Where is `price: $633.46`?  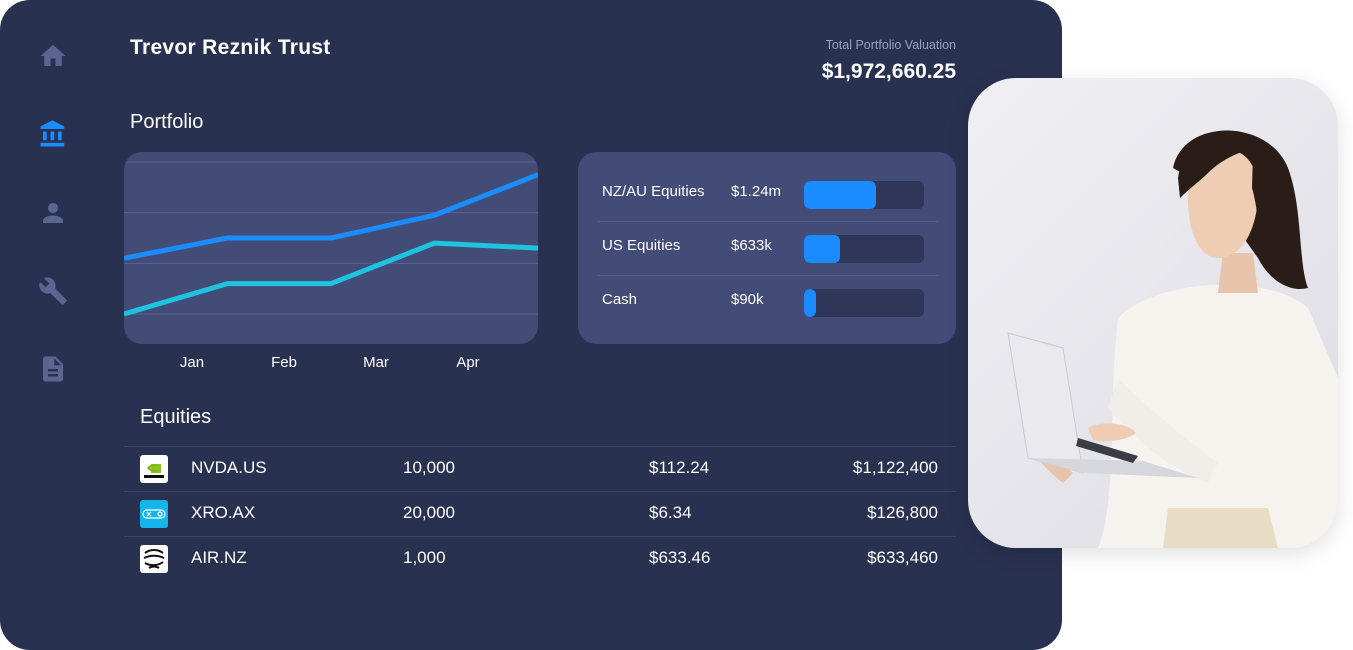 price: $633.46 is located at coordinates (680, 557).